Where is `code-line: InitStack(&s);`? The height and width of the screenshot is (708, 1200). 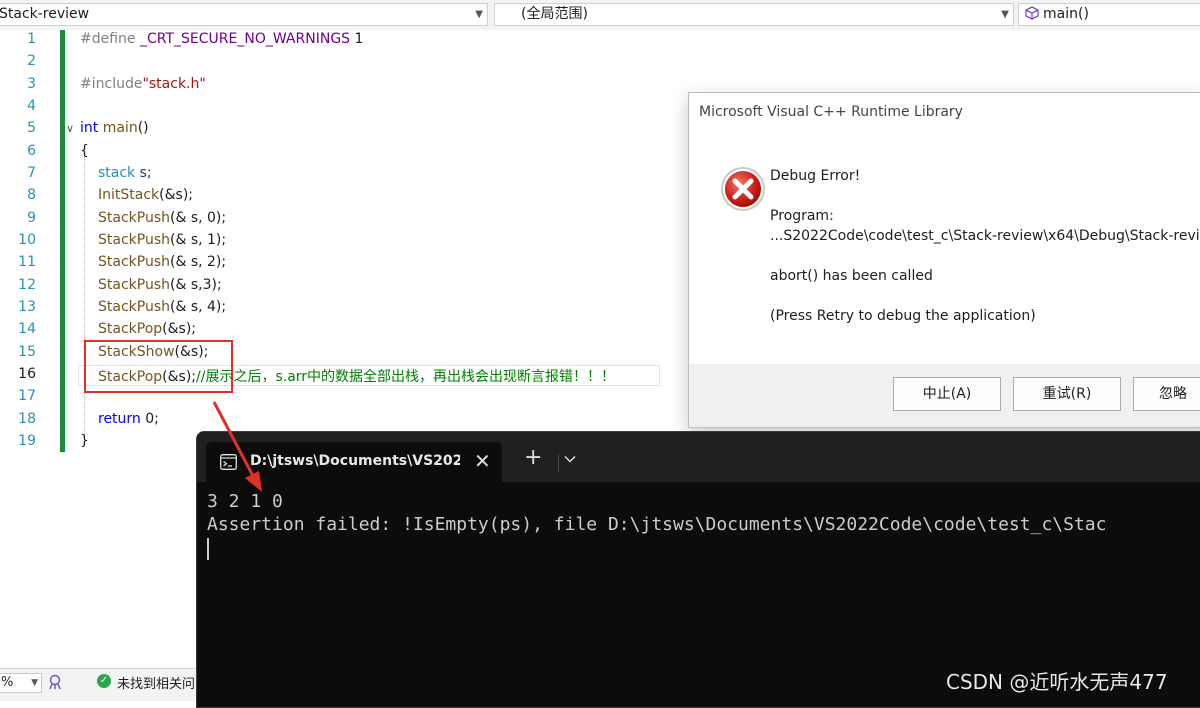
code-line: InitStack(&s); is located at coordinates (145, 195).